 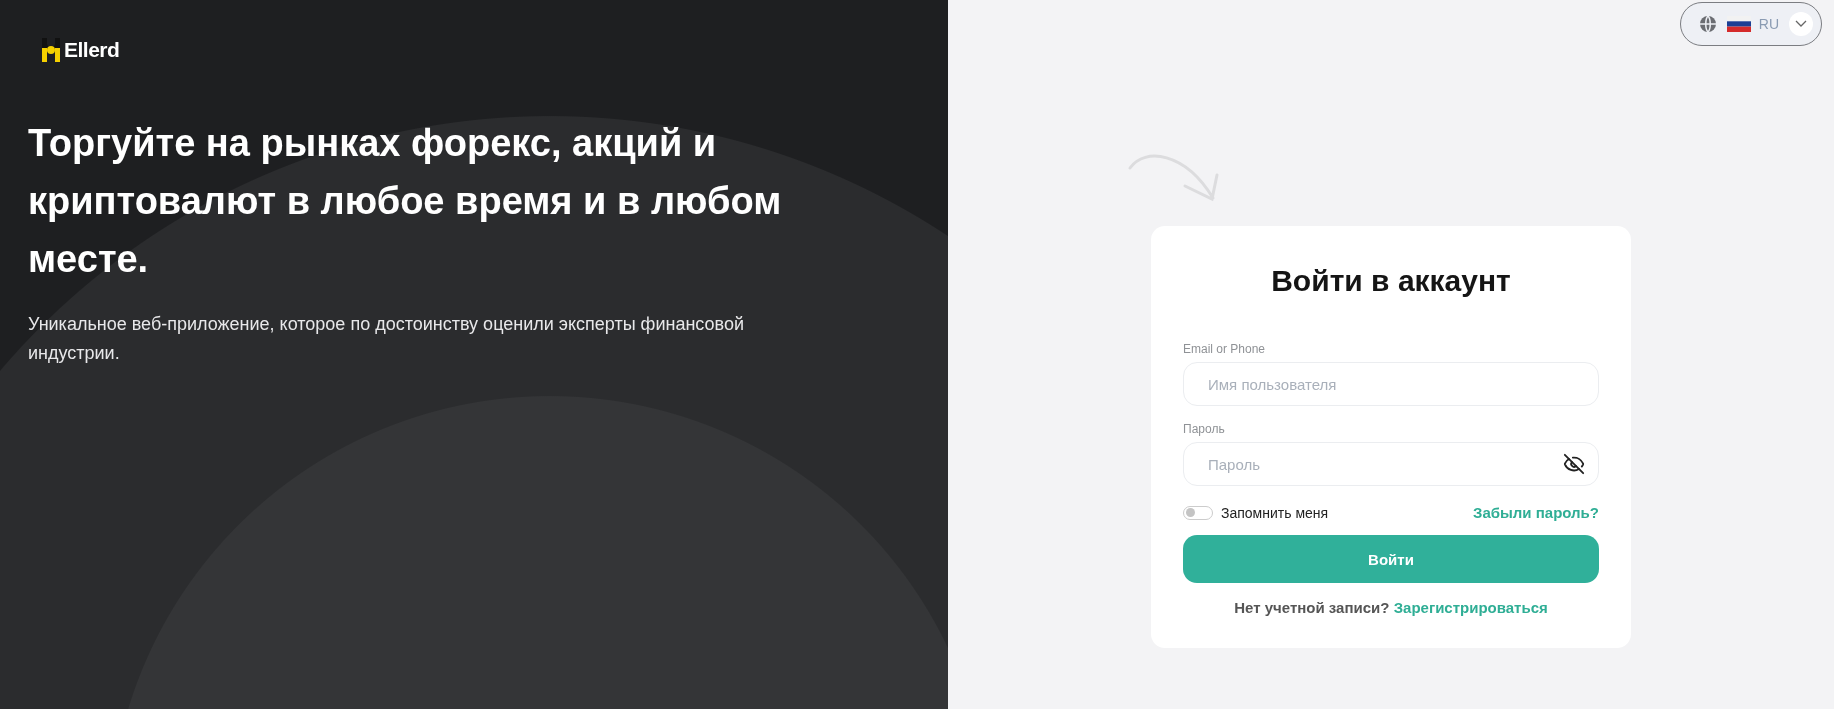 I want to click on signup-prompt: Нет учетной записи?, so click(x=1312, y=607).